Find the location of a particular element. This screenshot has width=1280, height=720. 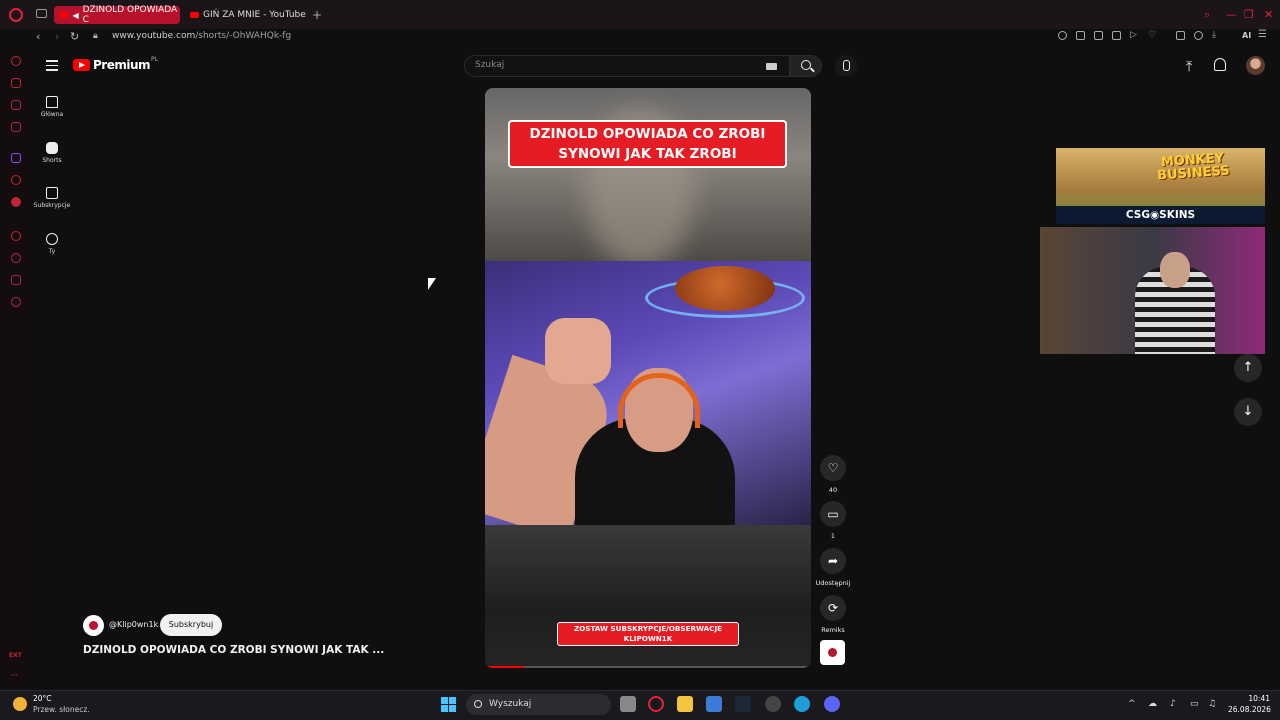

display-icon: ▭ is located at coordinates (1194, 704).